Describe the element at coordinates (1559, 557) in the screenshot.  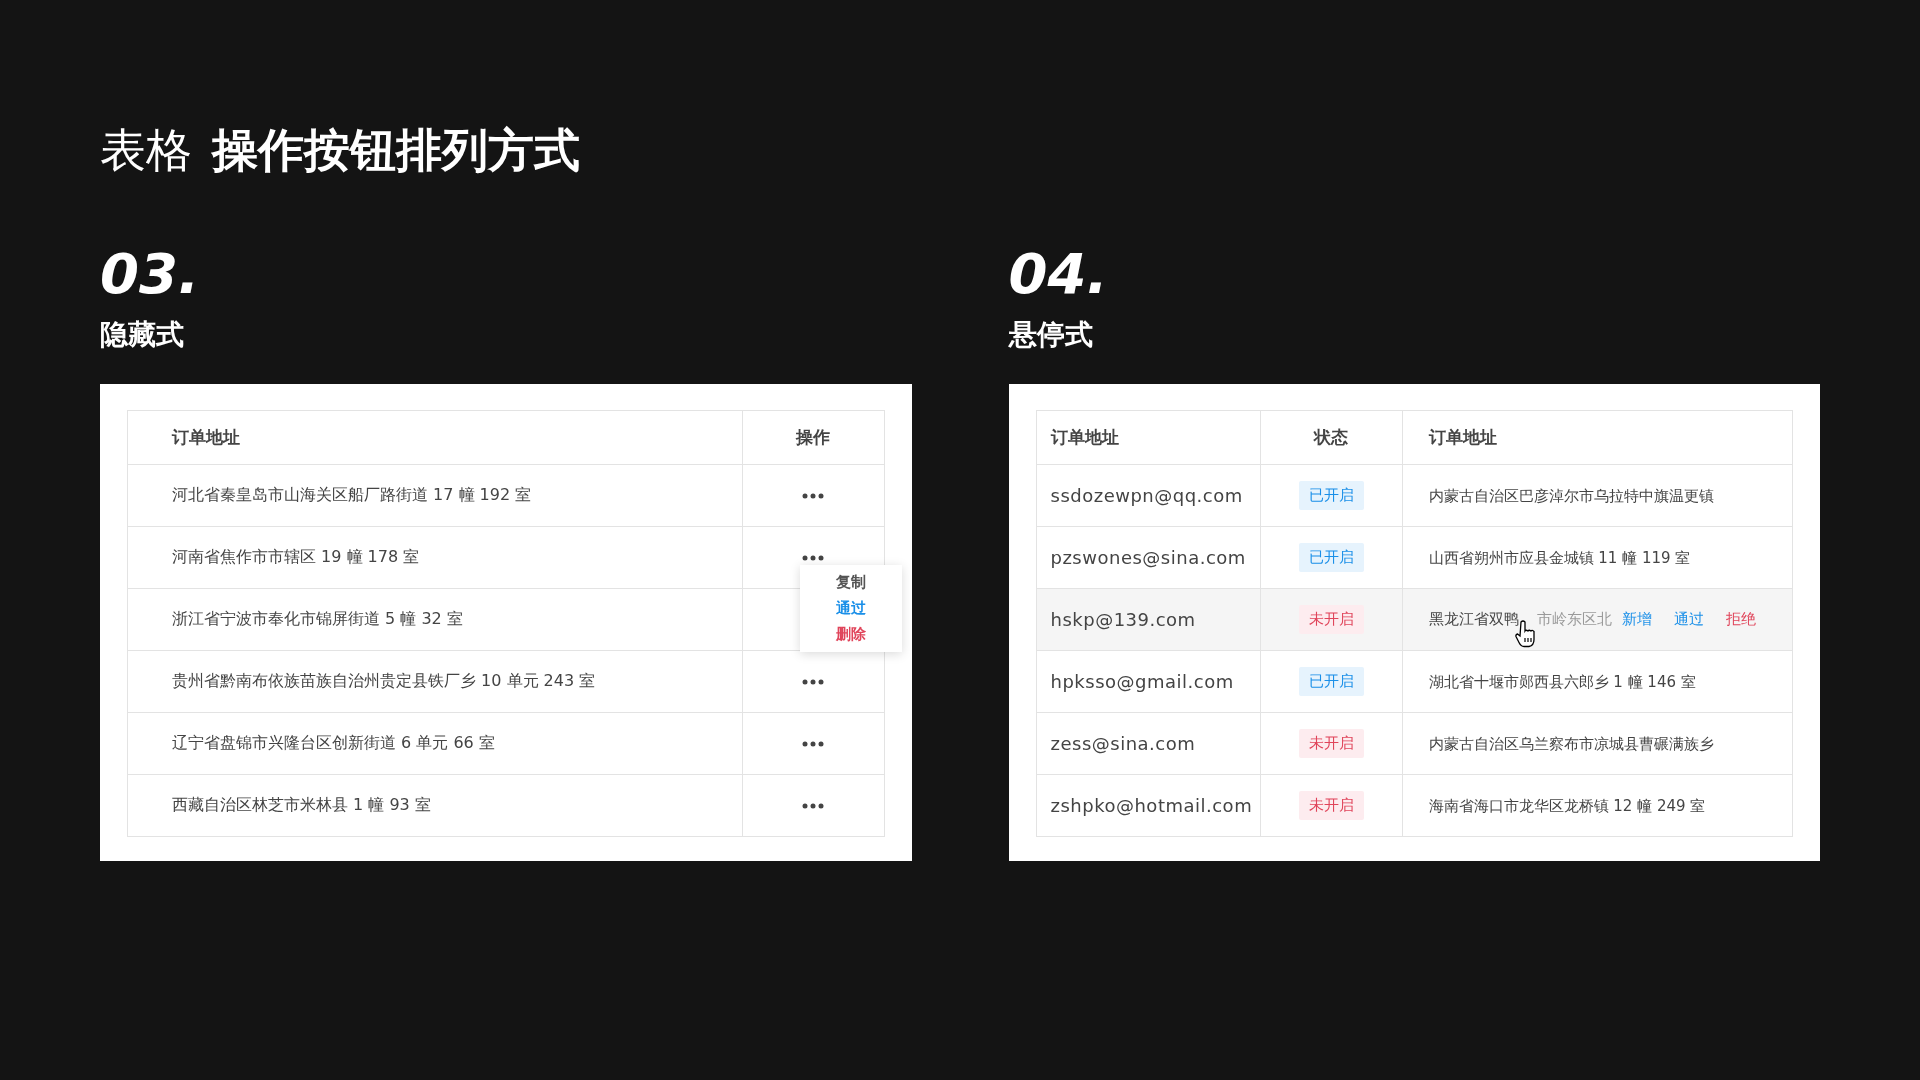
I see `table-cell-text: 山西省朔州市应县金城镇 11 幢 119 室` at that location.